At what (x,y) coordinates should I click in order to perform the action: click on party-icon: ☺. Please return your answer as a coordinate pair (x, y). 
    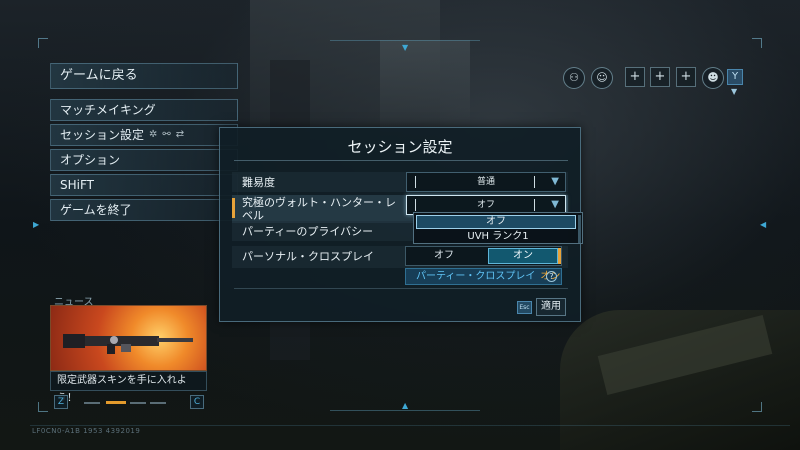
    Looking at the image, I should click on (602, 78).